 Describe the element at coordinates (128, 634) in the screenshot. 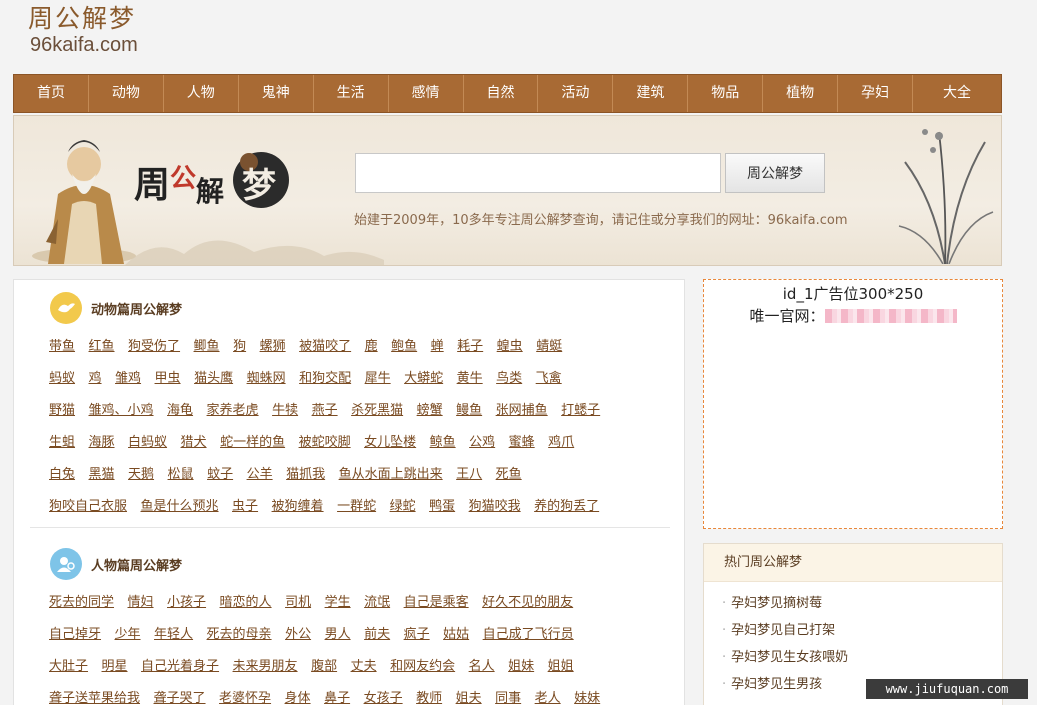

I see `dream-link: 少年` at that location.